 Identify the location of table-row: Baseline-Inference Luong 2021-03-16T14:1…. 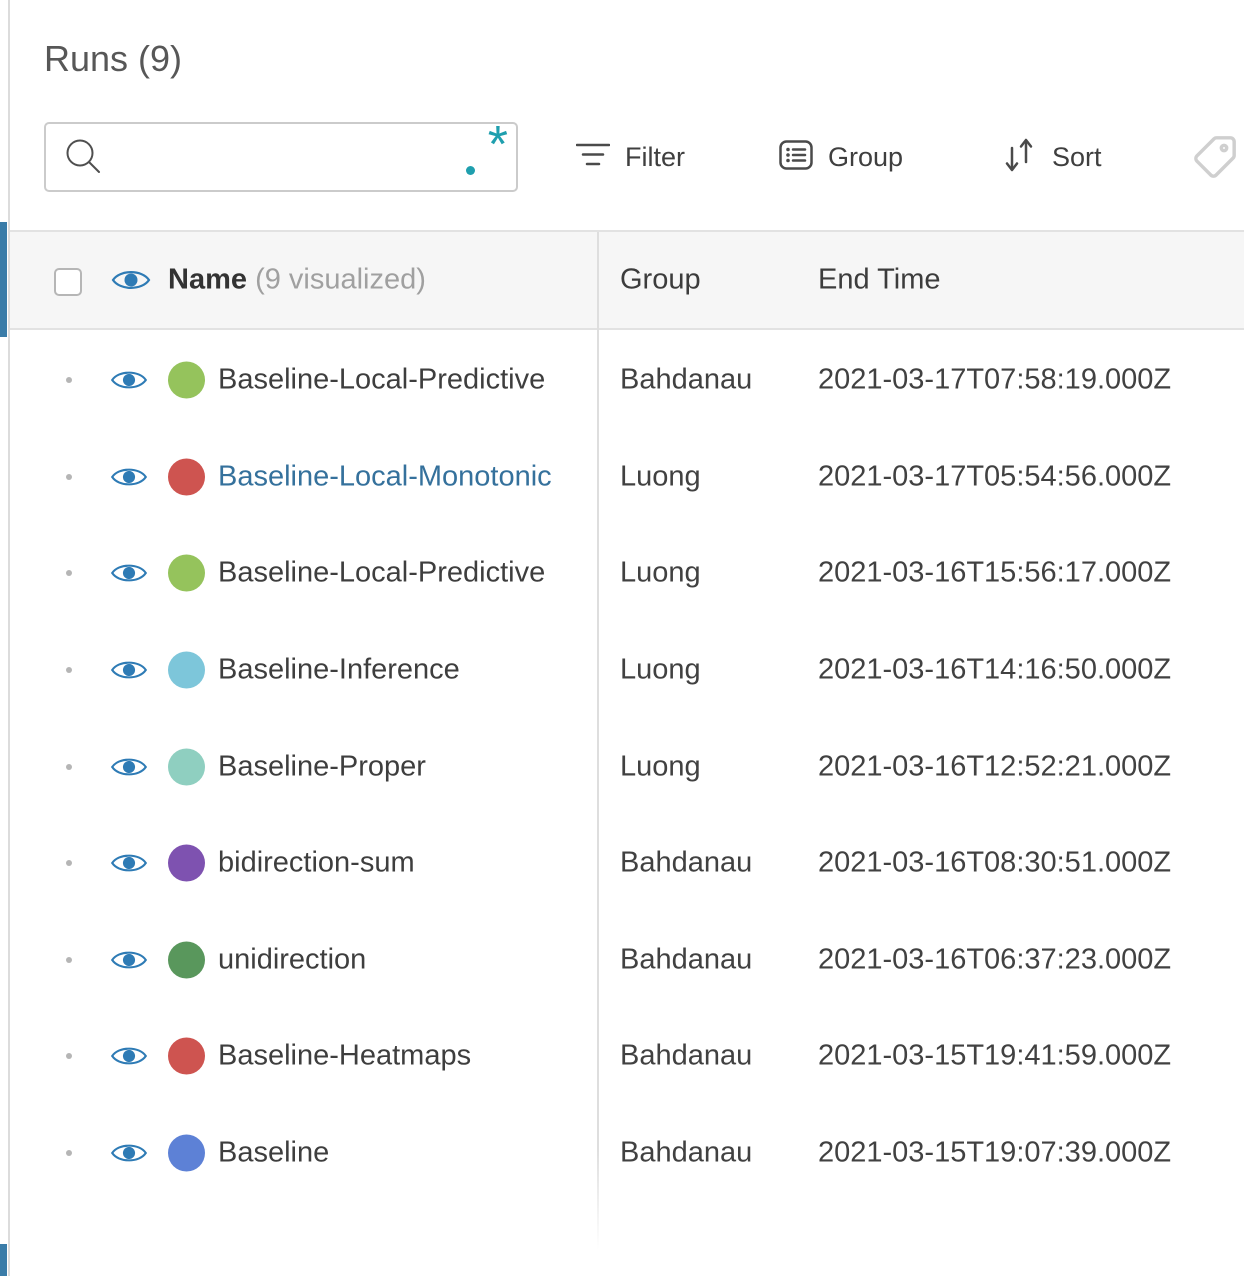
(627, 670).